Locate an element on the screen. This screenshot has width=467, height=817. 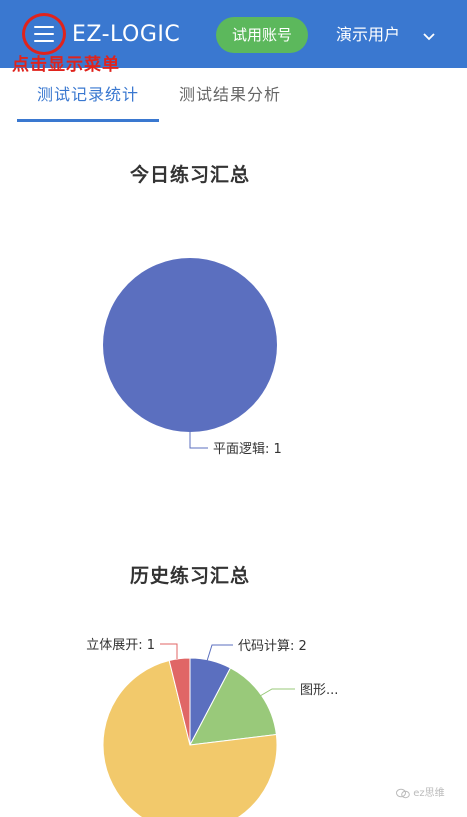
user-menu: 演示用户 is located at coordinates (385, 35).